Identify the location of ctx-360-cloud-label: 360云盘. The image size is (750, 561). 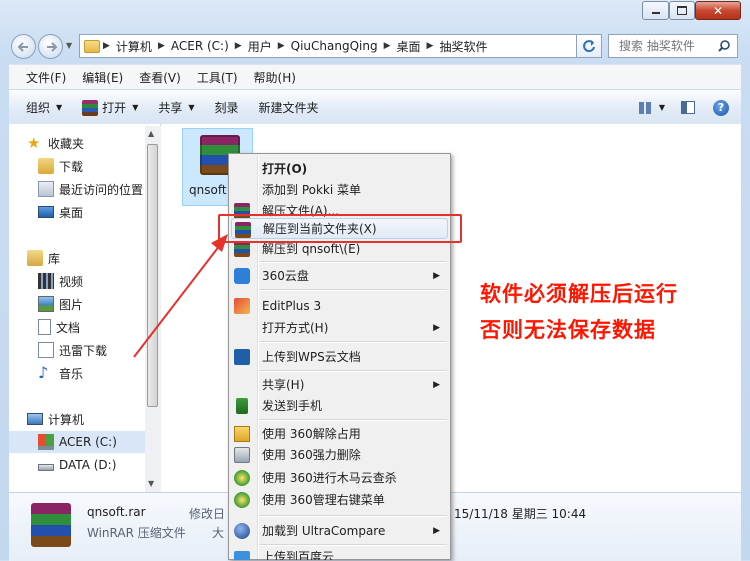
(285, 276).